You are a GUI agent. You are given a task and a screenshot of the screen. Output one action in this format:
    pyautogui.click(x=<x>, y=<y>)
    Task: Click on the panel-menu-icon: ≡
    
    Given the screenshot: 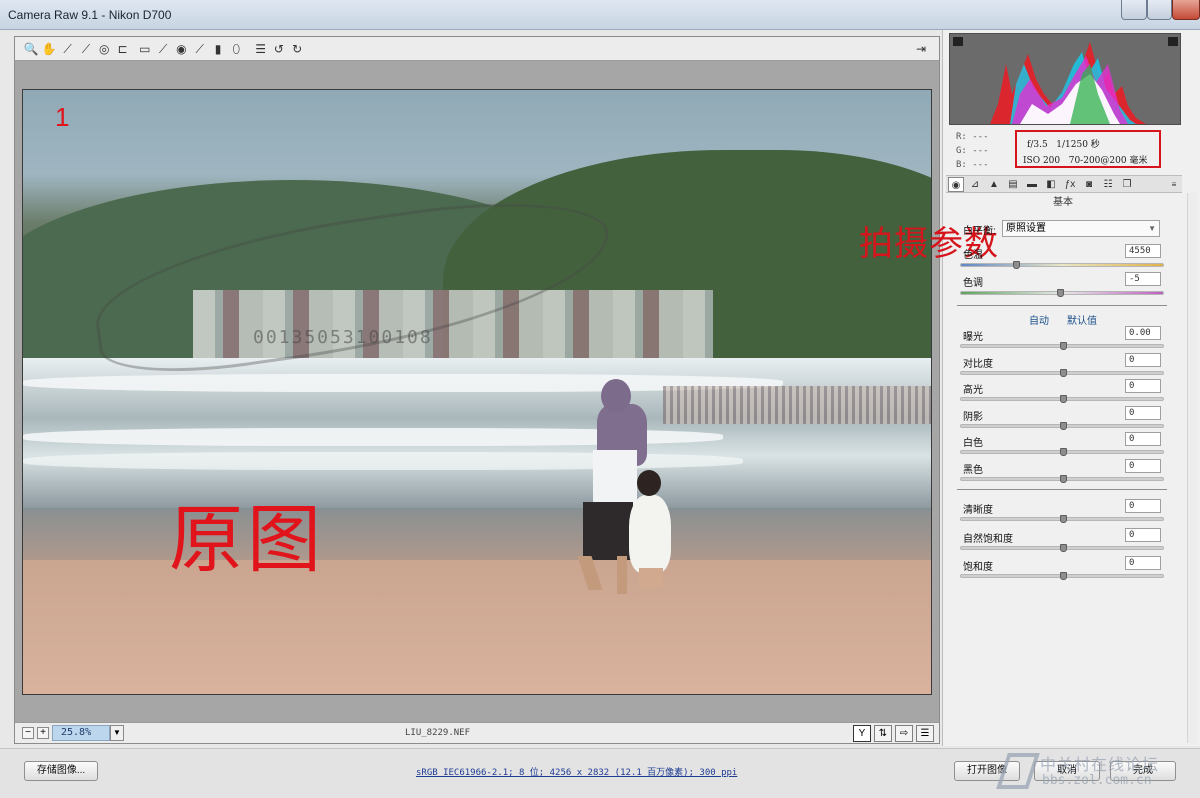 What is the action you would take?
    pyautogui.click(x=1174, y=184)
    